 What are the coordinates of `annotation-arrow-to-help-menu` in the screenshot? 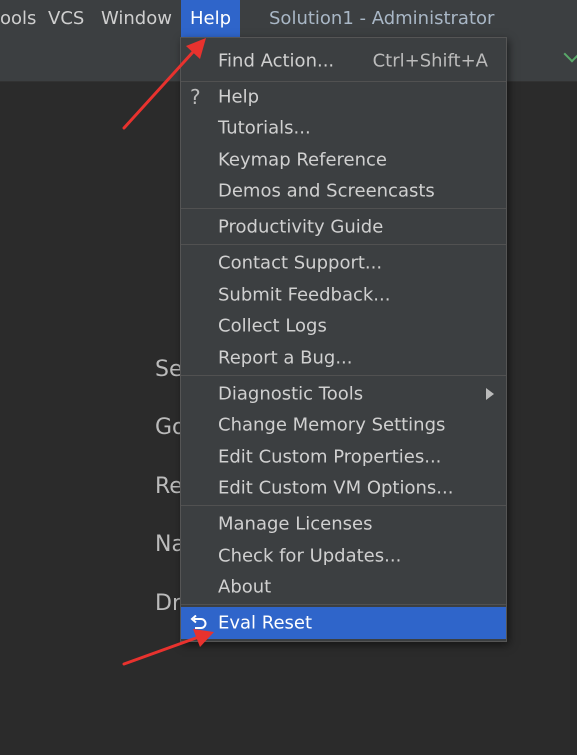 It's located at (164, 84).